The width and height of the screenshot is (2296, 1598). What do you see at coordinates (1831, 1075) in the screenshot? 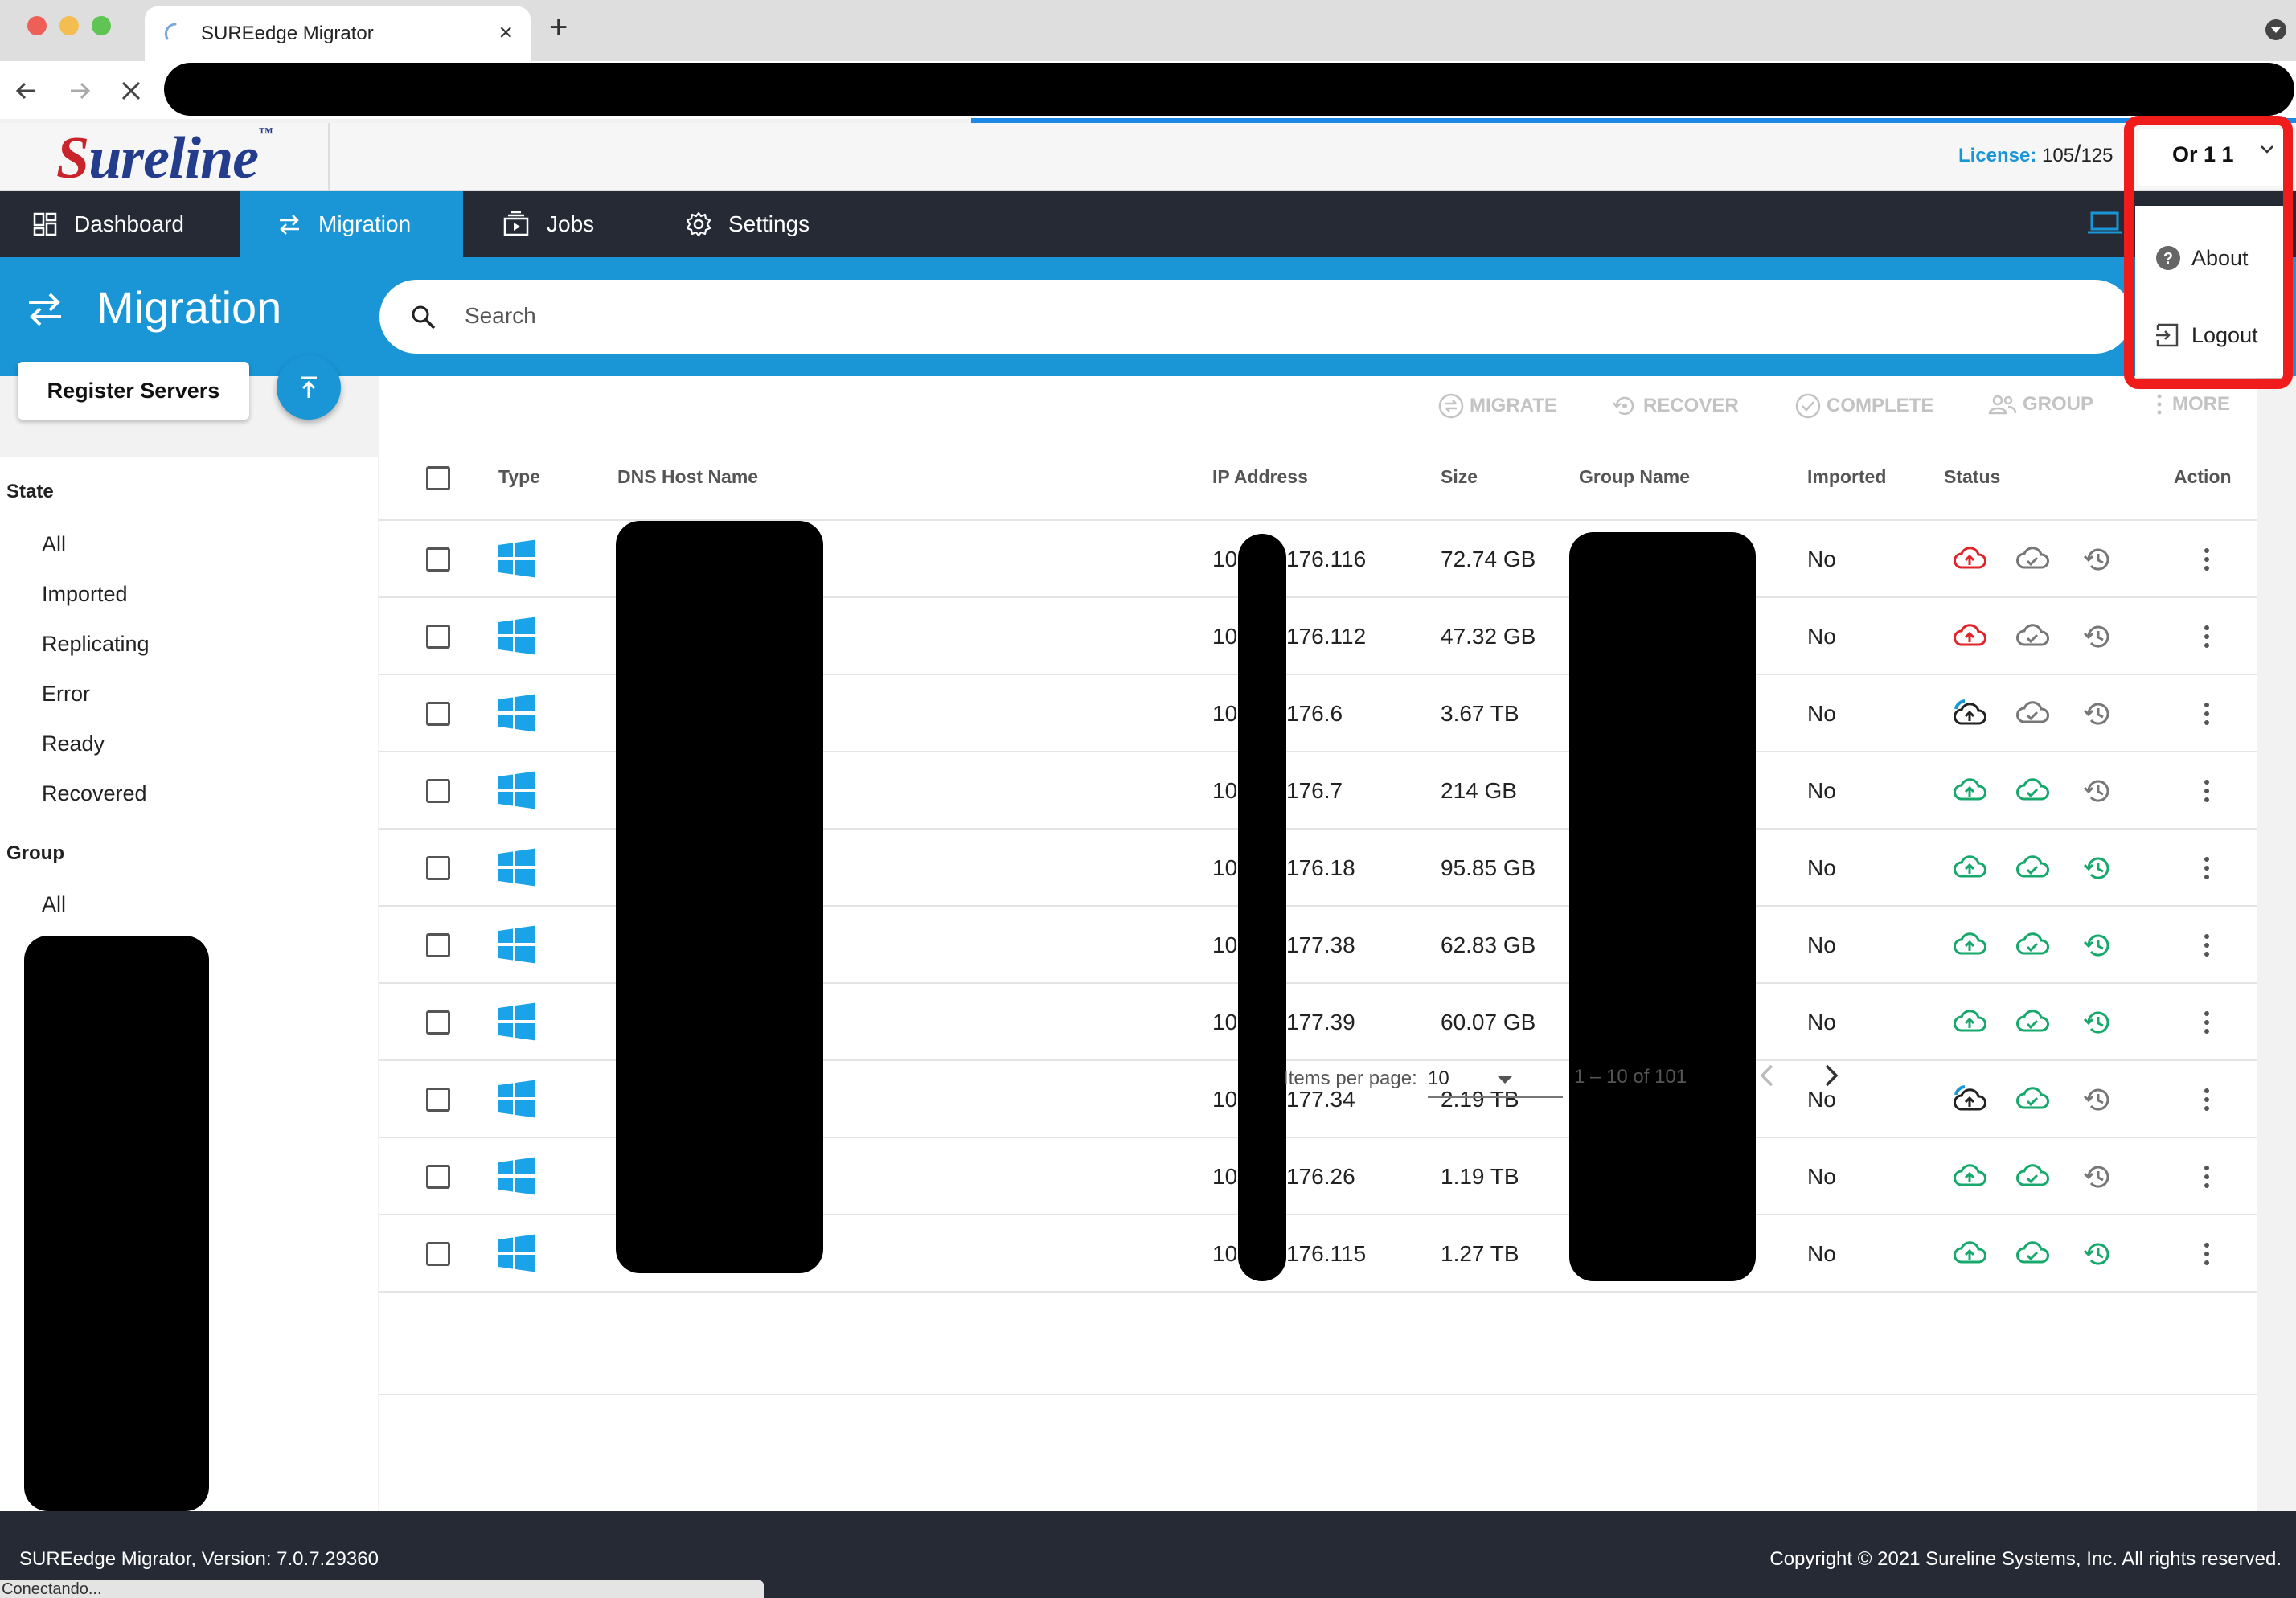
I see `next-page-icon` at bounding box center [1831, 1075].